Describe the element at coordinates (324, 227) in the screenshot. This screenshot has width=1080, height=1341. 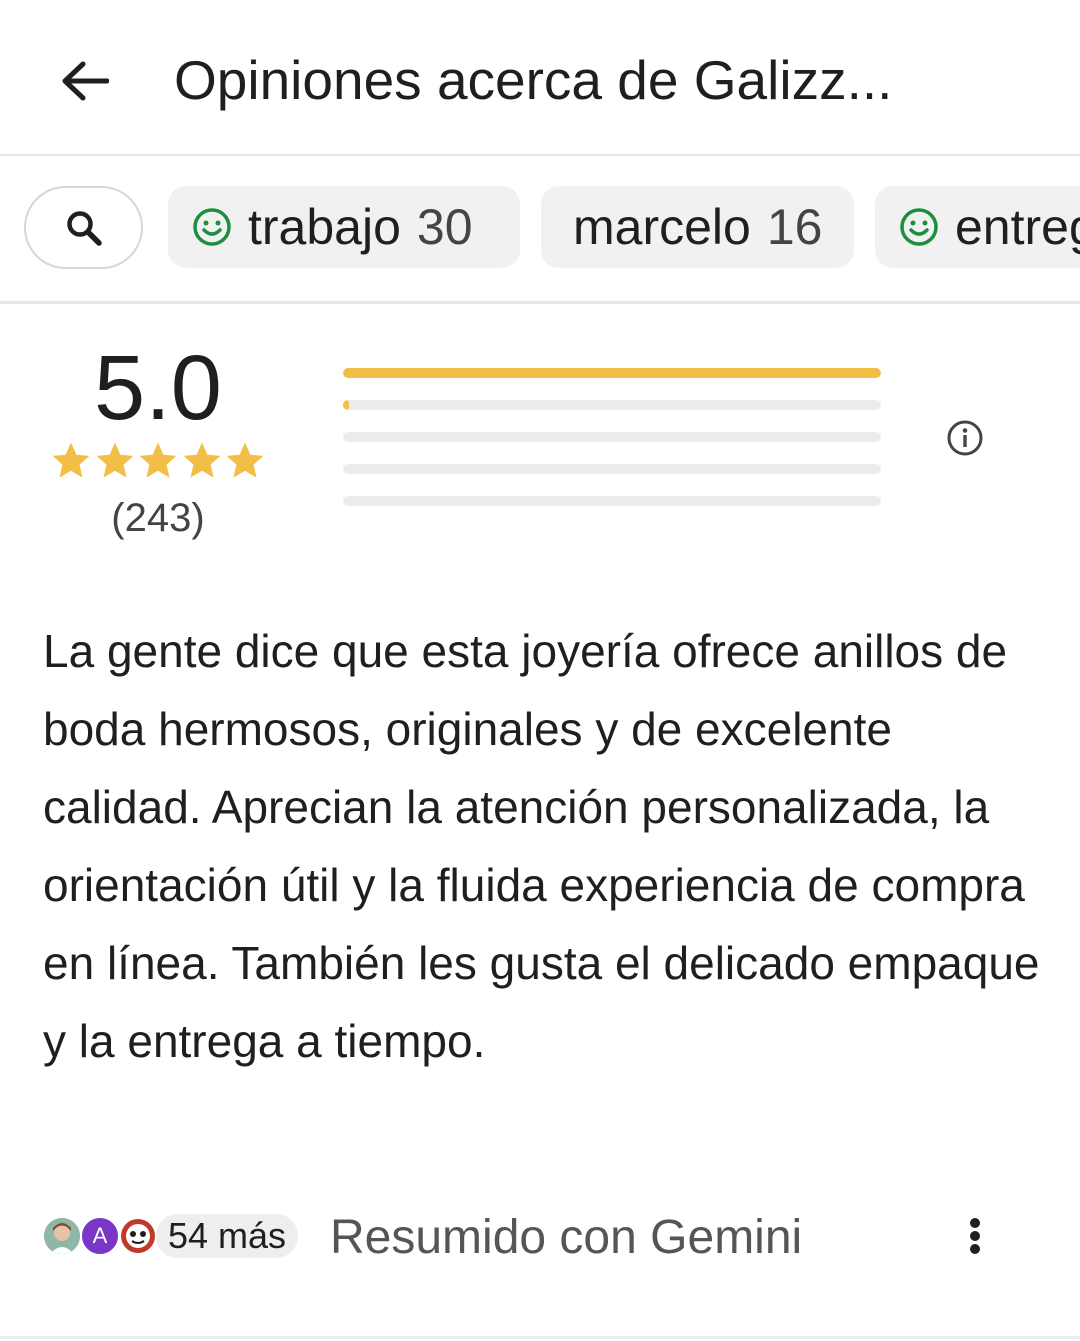
I see `chip-label: trabajo` at that location.